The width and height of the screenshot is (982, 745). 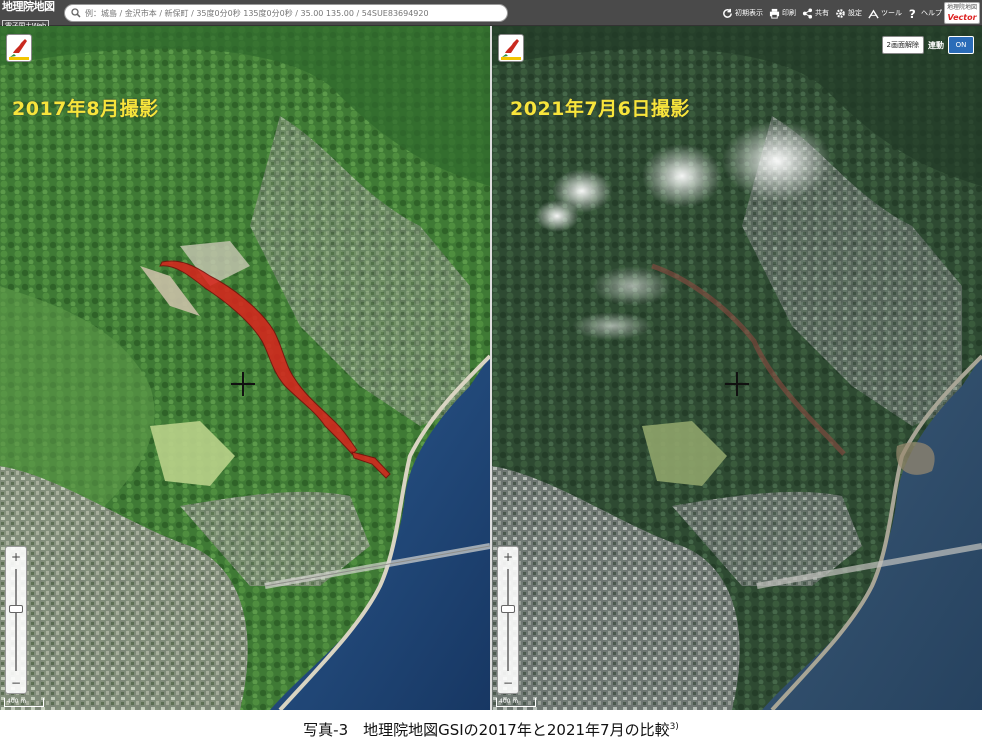 I want to click on help-icon: ?, so click(x=912, y=13).